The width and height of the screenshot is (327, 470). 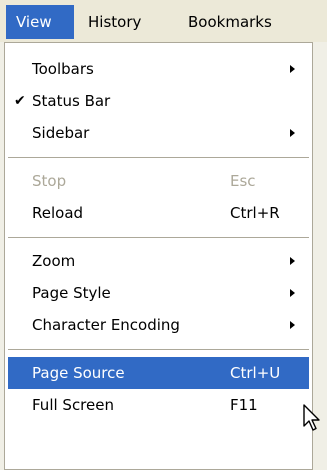 I want to click on menu-item-shortcut: F11, so click(x=244, y=405).